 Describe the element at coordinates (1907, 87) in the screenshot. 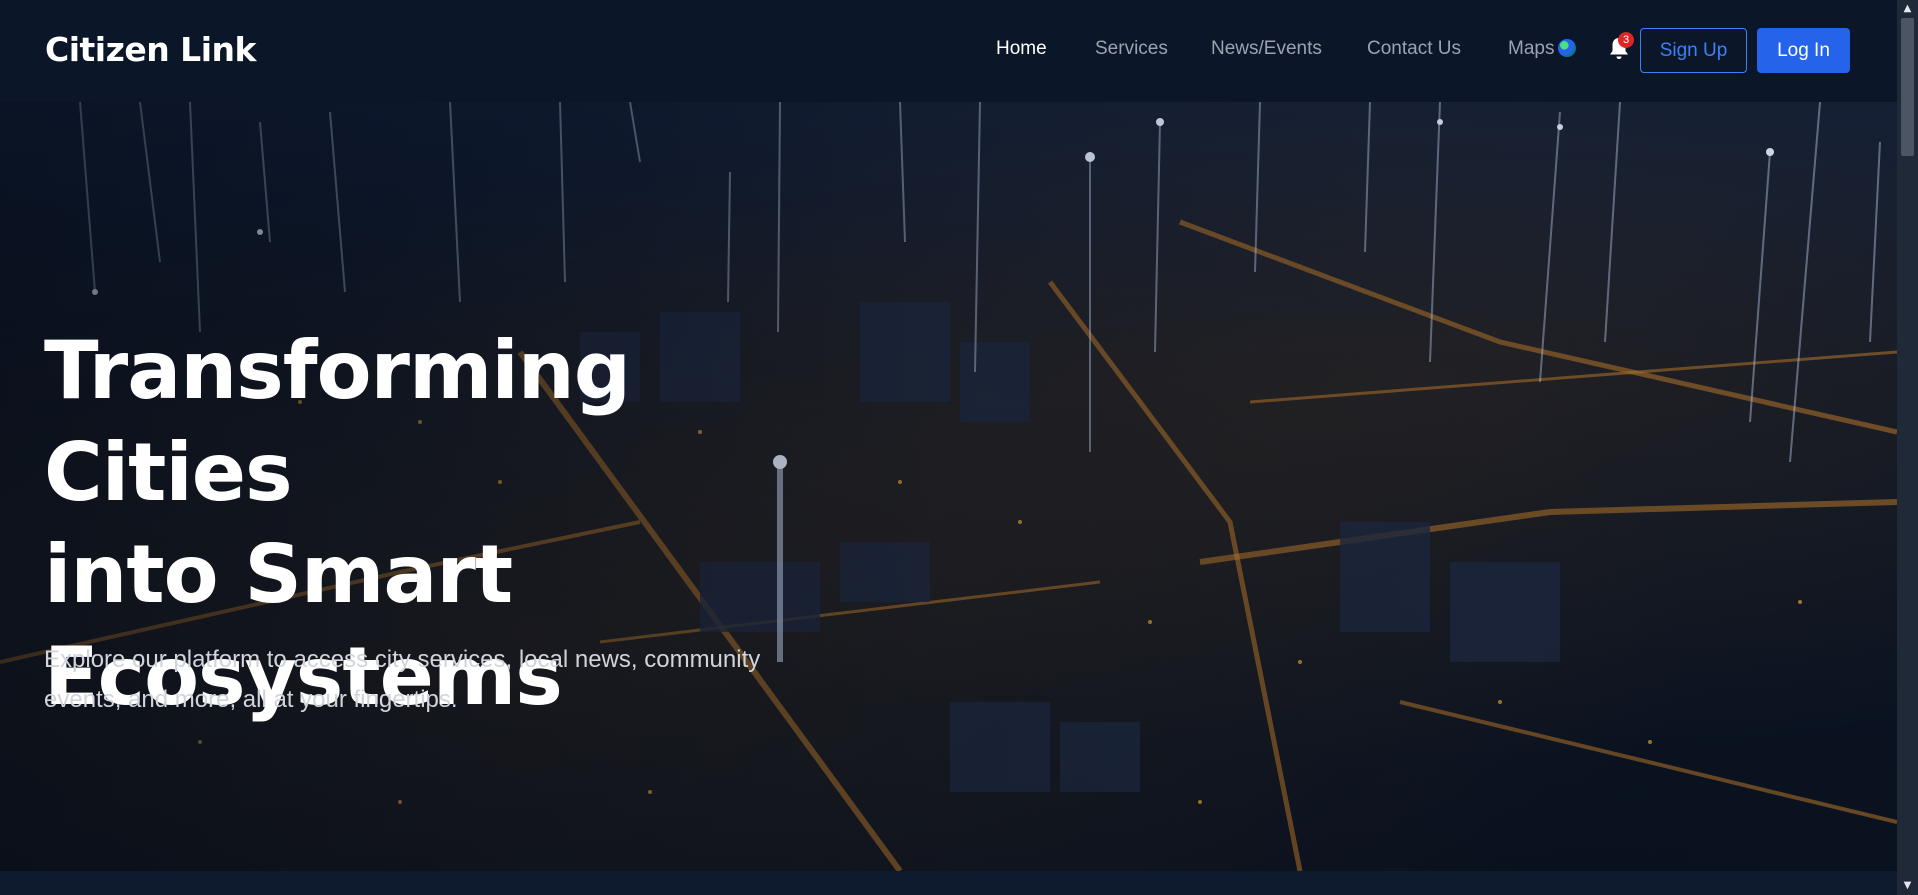

I see `scrollbar-thumb` at that location.